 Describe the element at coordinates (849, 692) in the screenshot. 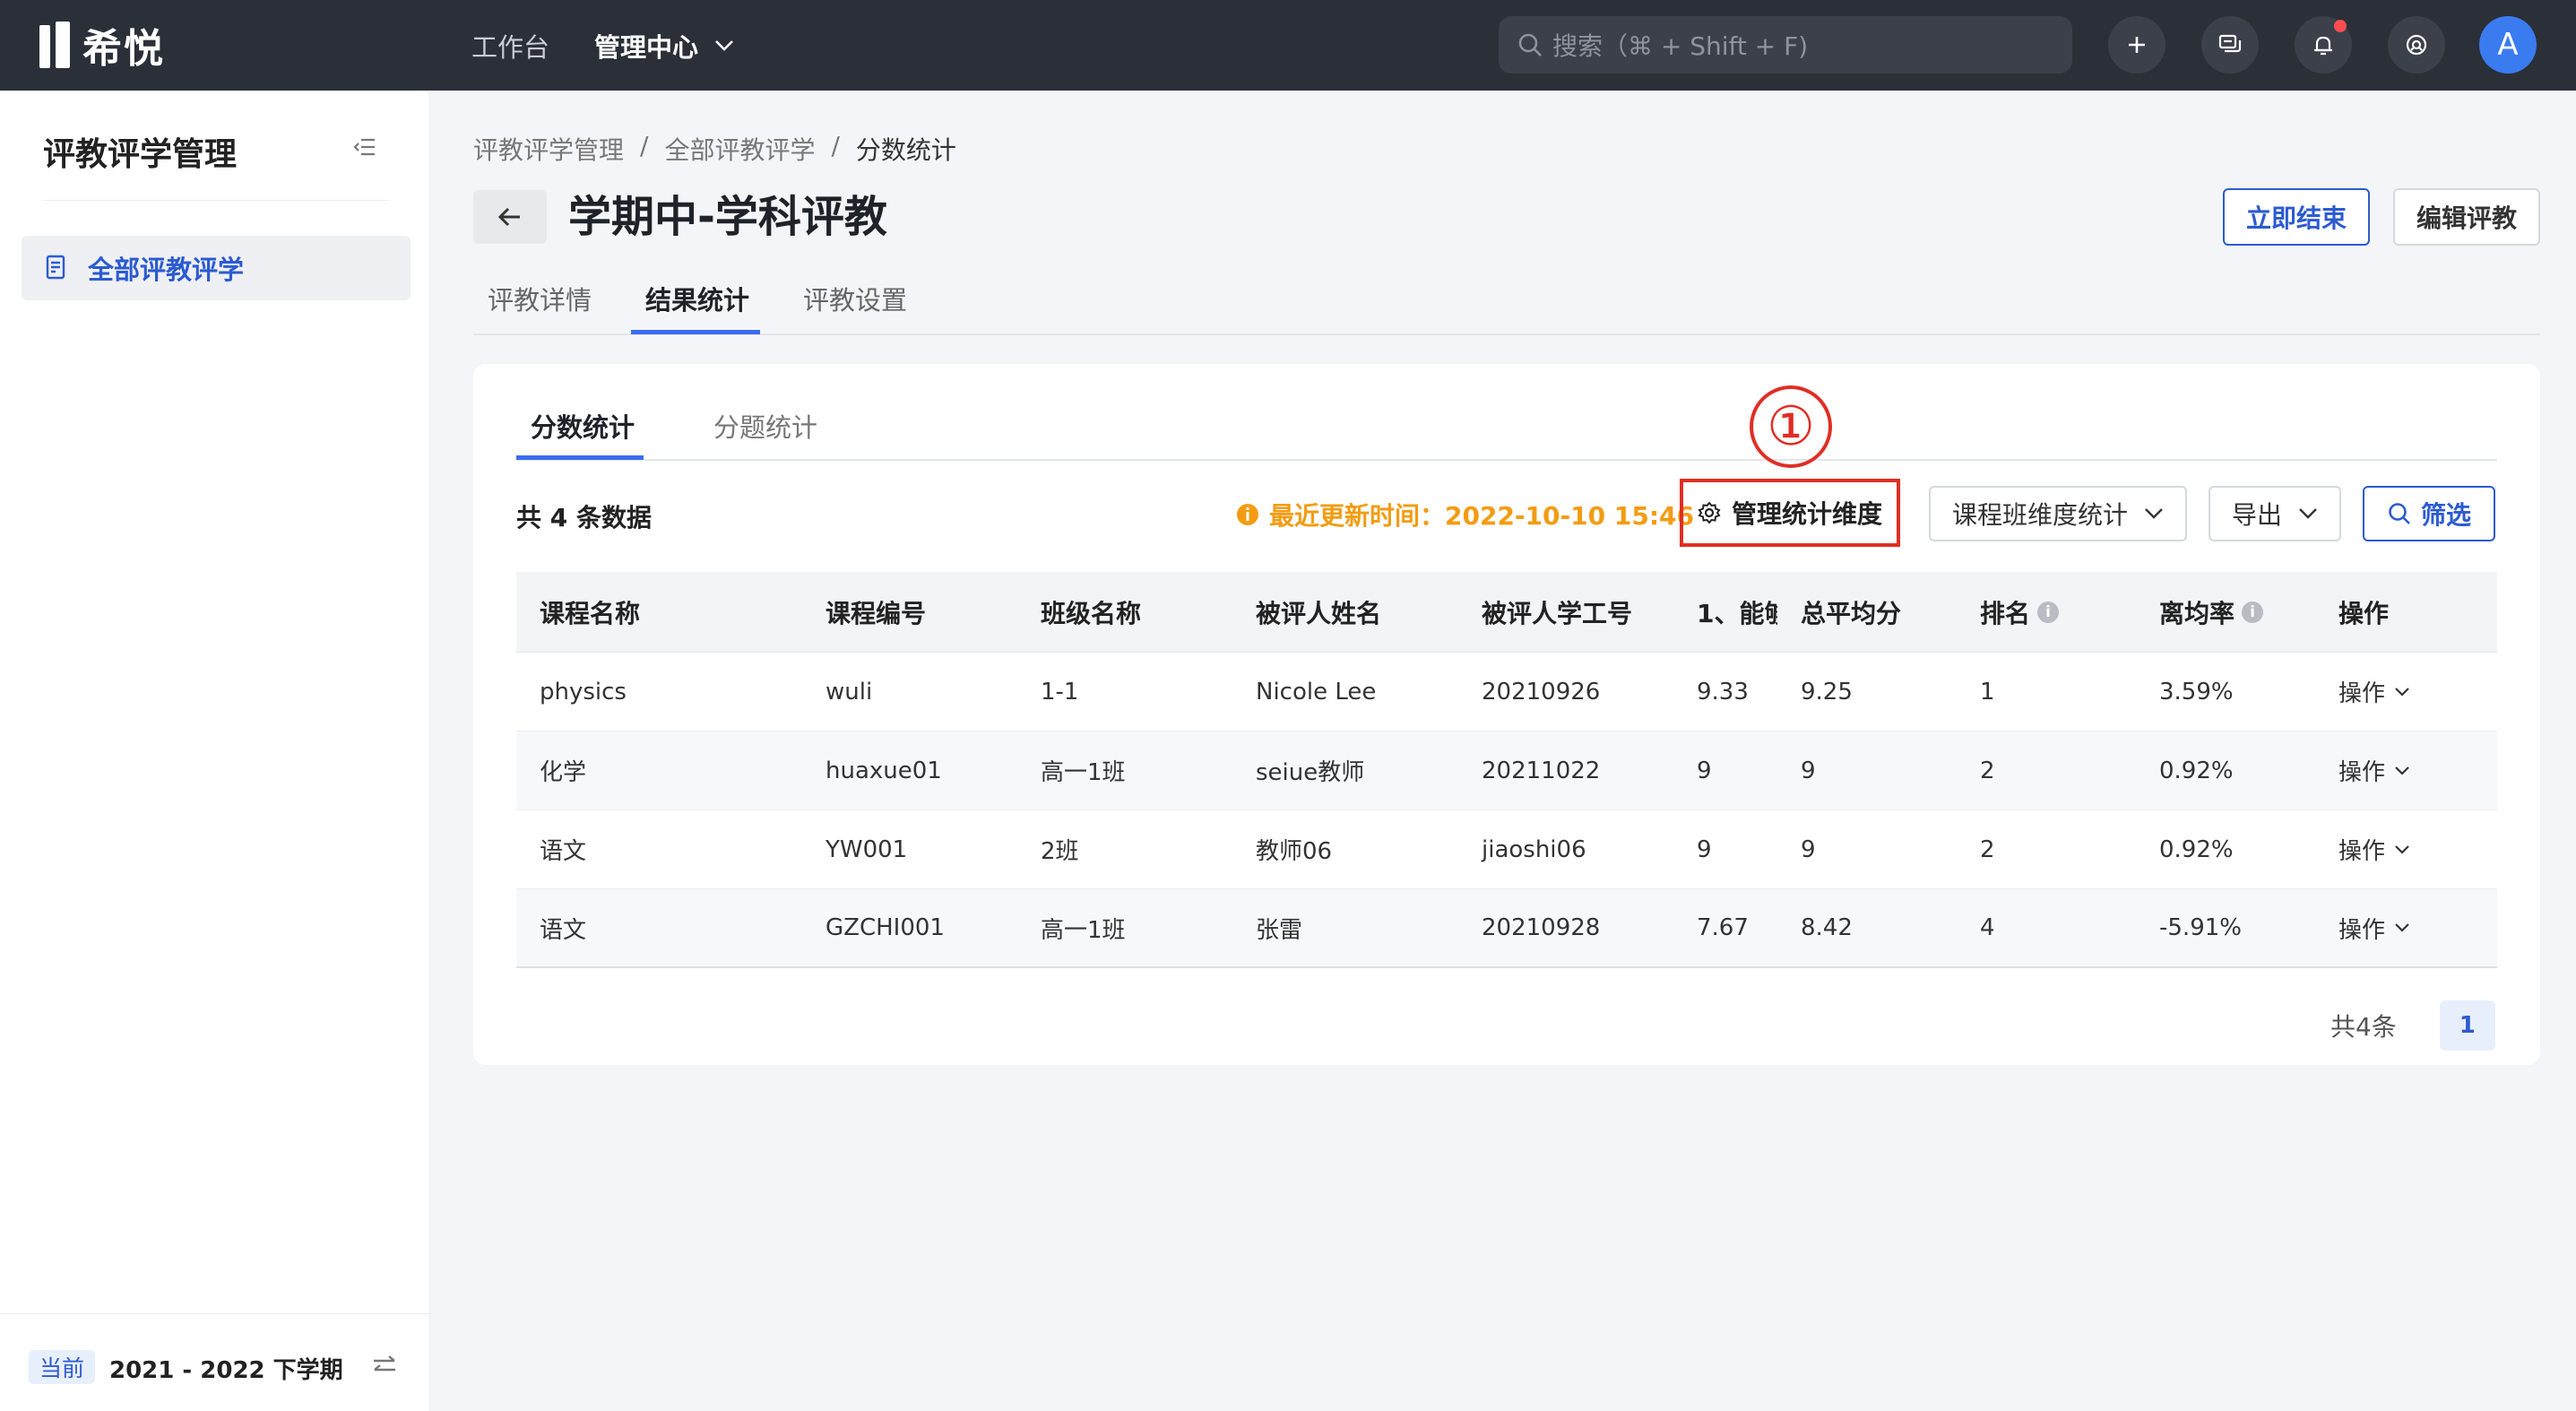

I see `cell: wuli` at that location.